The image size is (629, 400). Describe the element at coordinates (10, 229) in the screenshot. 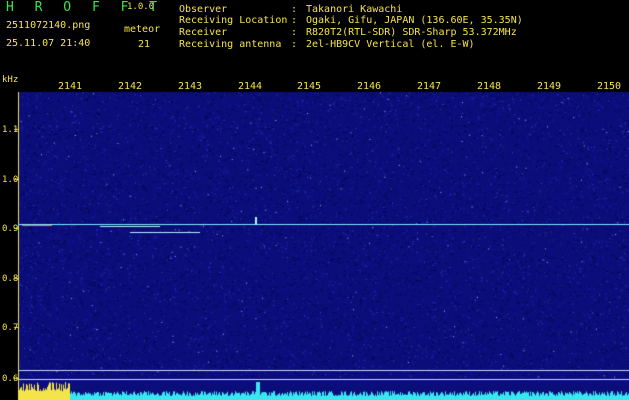

I see `y-tick-label: 0.9` at that location.